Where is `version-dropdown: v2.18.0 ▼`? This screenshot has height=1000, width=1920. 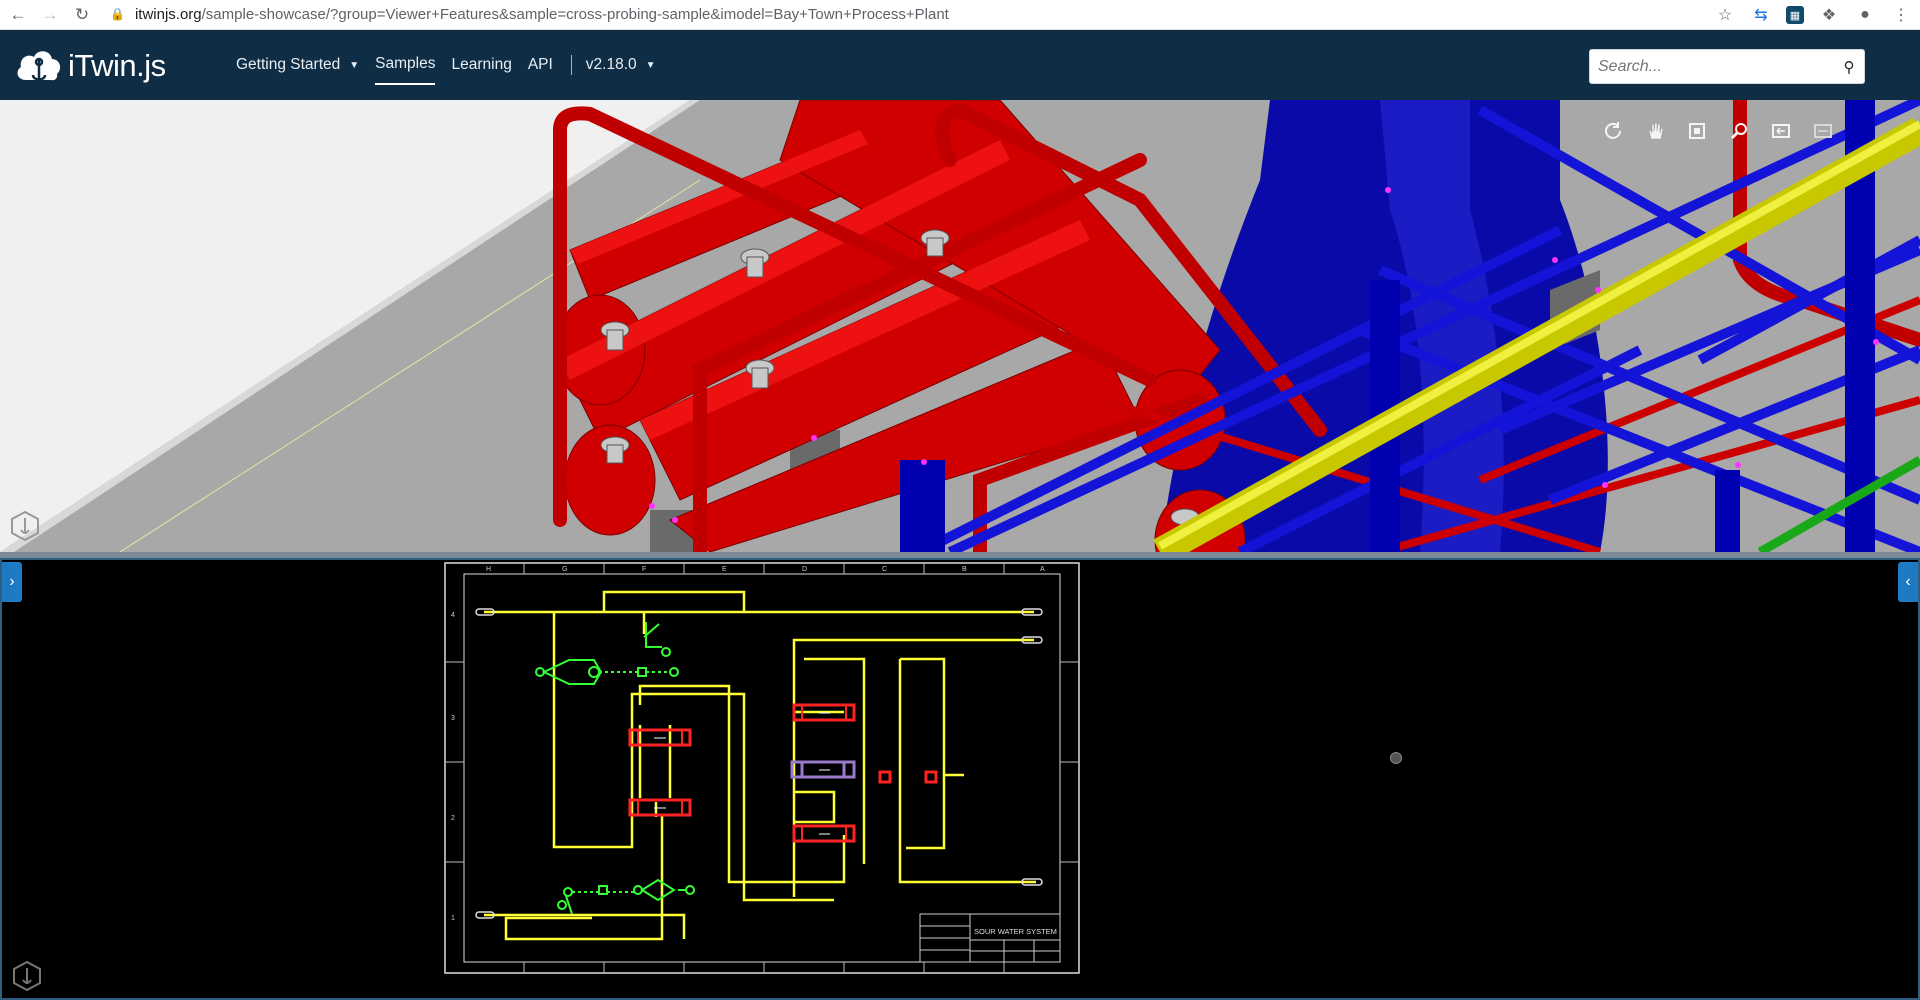
version-dropdown: v2.18.0 ▼ is located at coordinates (621, 65).